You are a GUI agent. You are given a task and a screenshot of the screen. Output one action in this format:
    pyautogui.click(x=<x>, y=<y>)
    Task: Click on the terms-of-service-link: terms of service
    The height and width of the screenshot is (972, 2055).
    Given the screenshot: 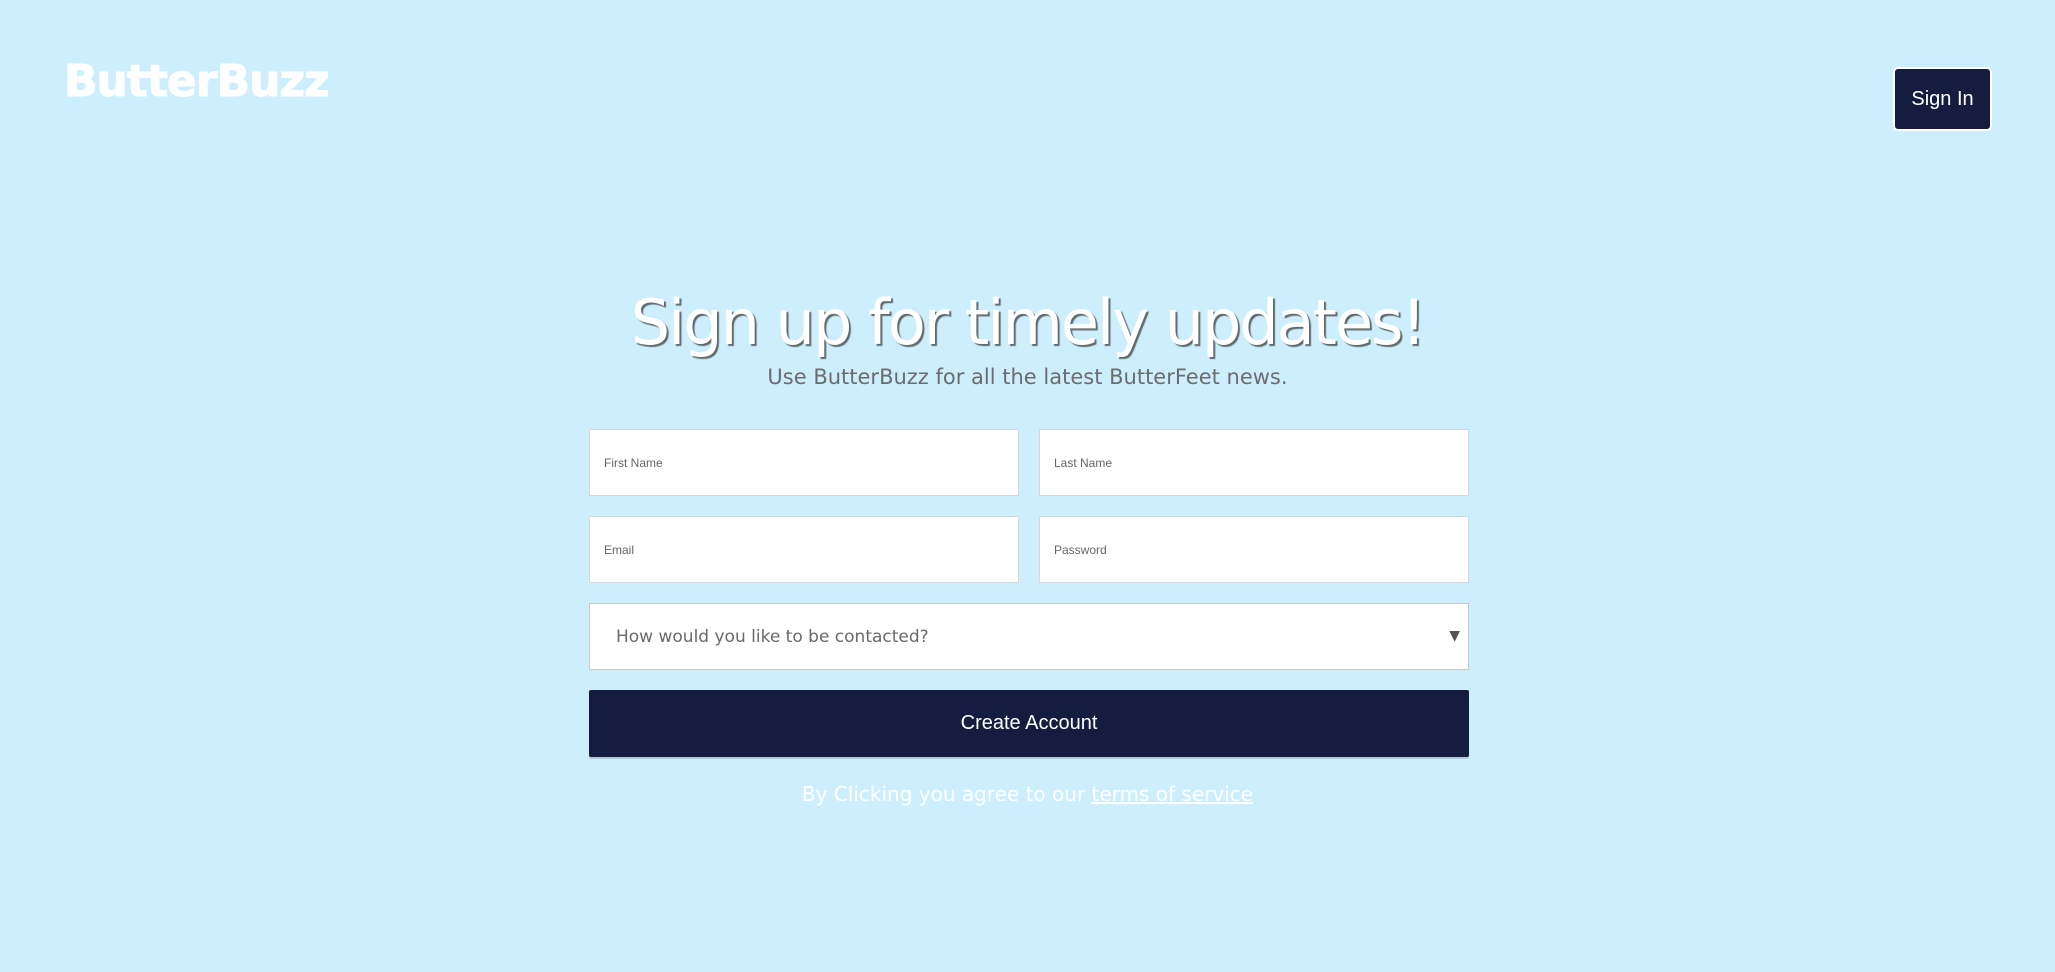 What is the action you would take?
    pyautogui.click(x=1173, y=794)
    